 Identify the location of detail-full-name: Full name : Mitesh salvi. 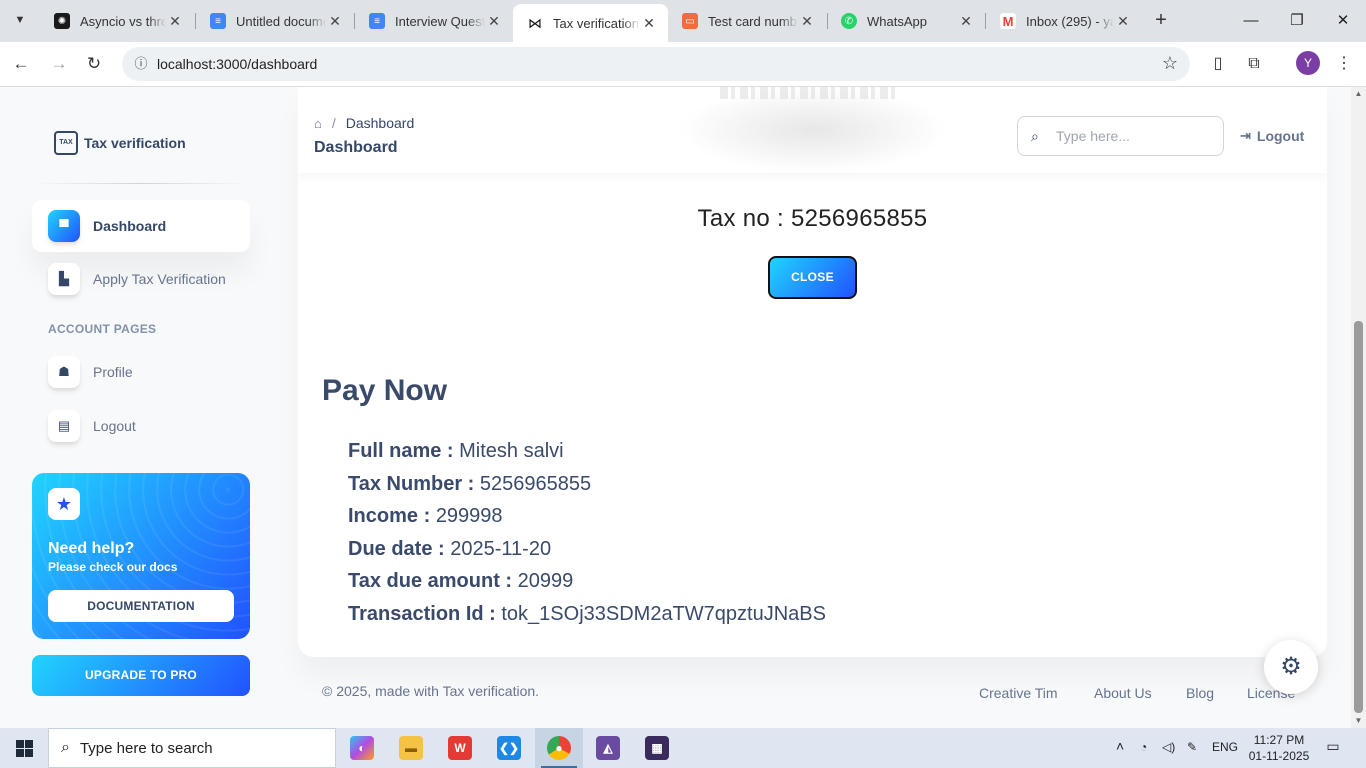
(456, 451).